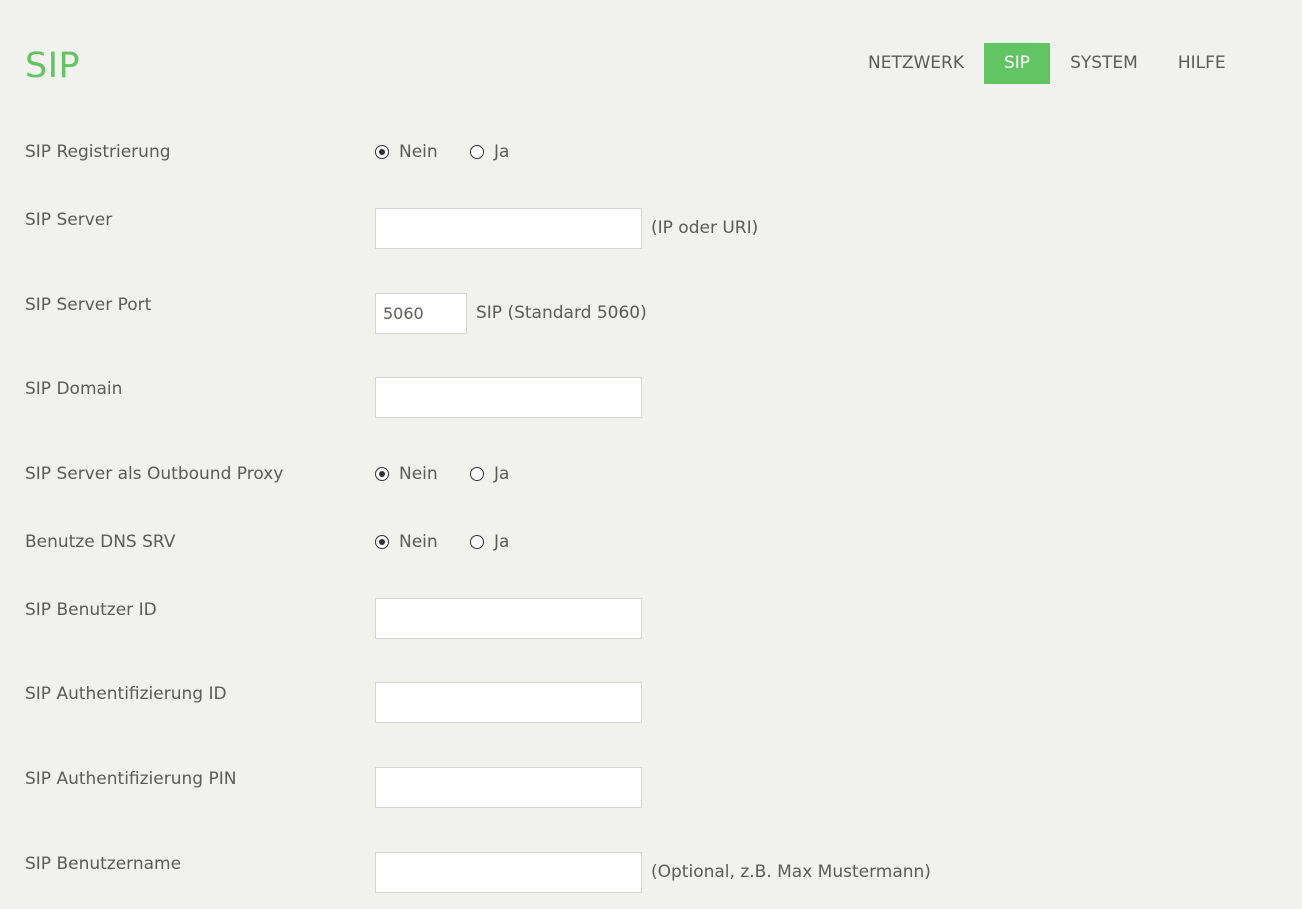  I want to click on page-title: SIP, so click(53, 66).